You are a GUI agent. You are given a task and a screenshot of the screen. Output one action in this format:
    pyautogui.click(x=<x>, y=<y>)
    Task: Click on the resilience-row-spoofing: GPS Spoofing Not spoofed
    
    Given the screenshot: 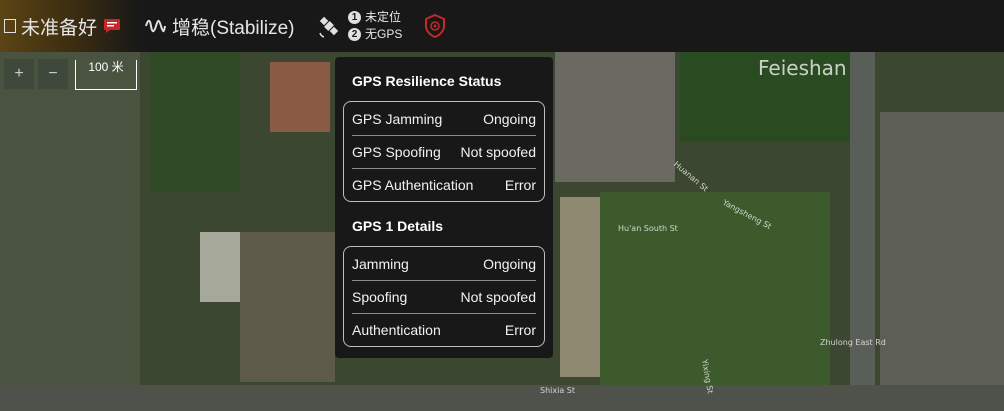 What is the action you would take?
    pyautogui.click(x=444, y=151)
    